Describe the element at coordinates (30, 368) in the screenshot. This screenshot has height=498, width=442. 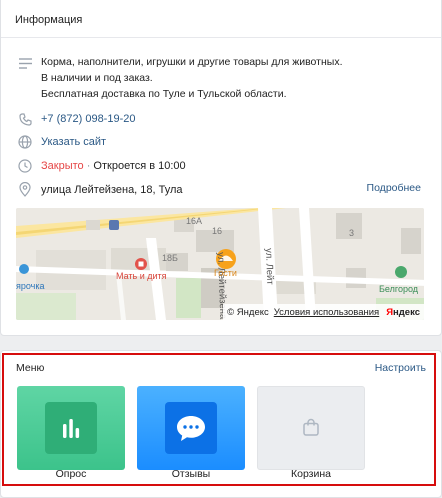
I see `menu-title: Меню` at that location.